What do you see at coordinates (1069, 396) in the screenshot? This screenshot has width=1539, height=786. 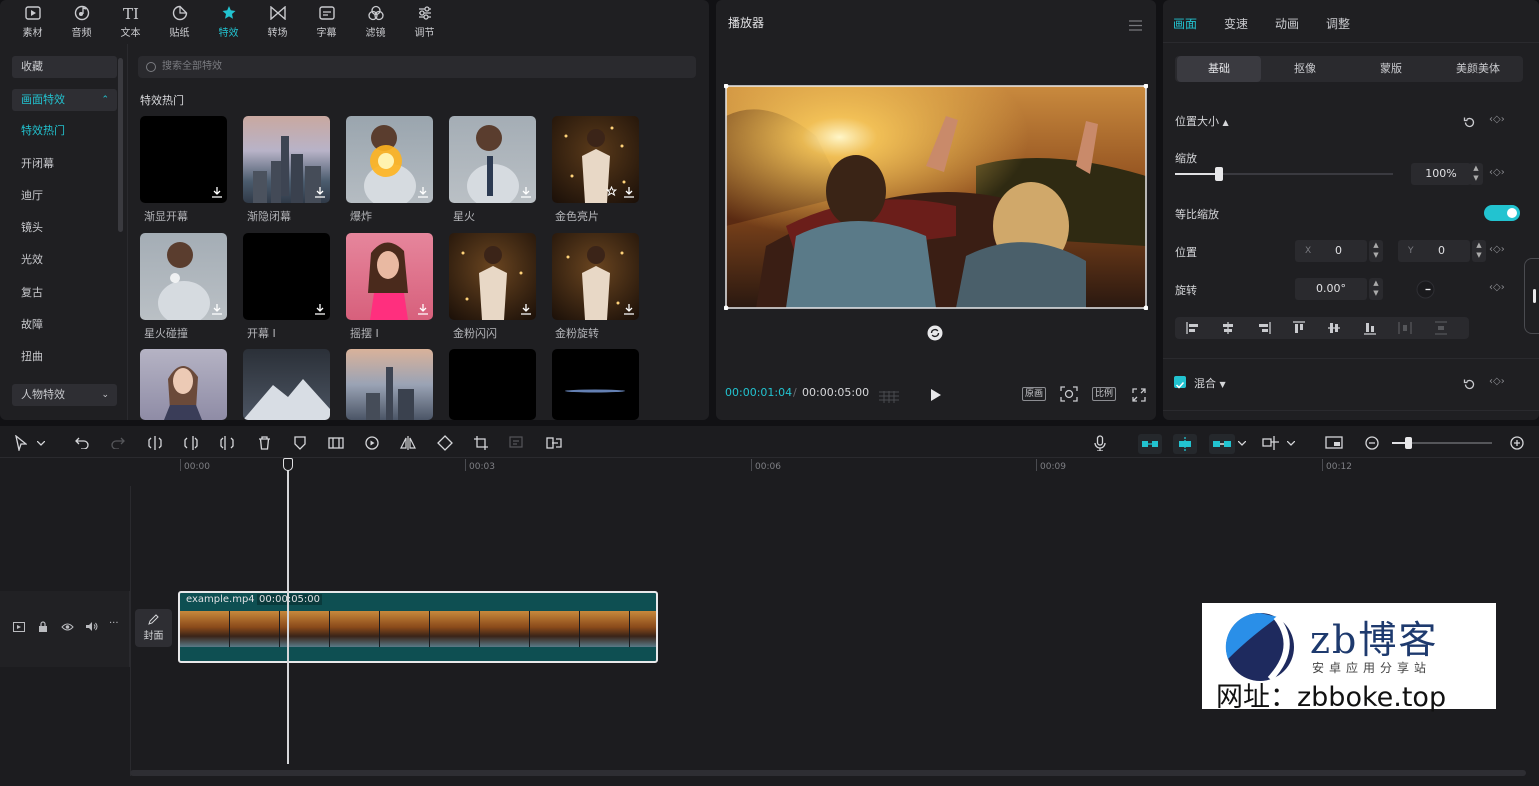 I see `zoom-fit-icon` at bounding box center [1069, 396].